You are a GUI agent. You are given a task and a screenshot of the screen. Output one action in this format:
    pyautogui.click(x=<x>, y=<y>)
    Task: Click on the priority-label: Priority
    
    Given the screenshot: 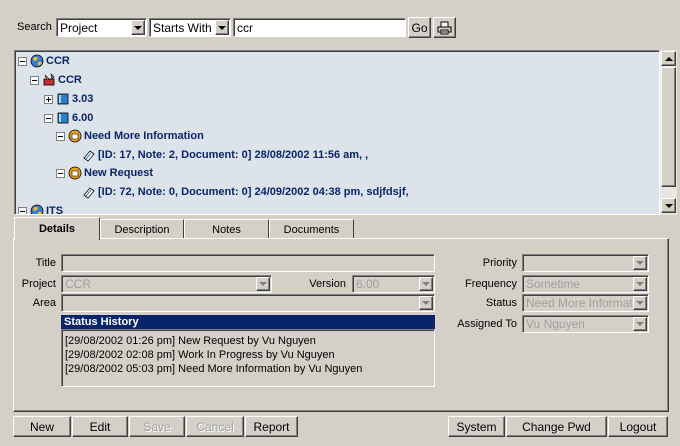 What is the action you would take?
    pyautogui.click(x=499, y=263)
    